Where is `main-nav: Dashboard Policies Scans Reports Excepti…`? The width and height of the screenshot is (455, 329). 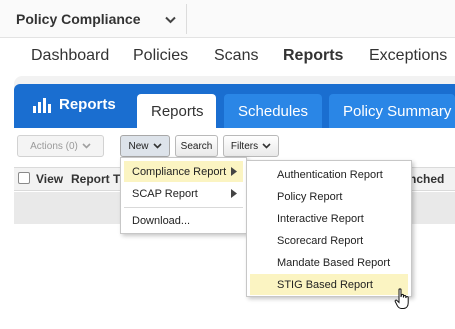 main-nav: Dashboard Policies Scans Reports Excepti… is located at coordinates (227, 57).